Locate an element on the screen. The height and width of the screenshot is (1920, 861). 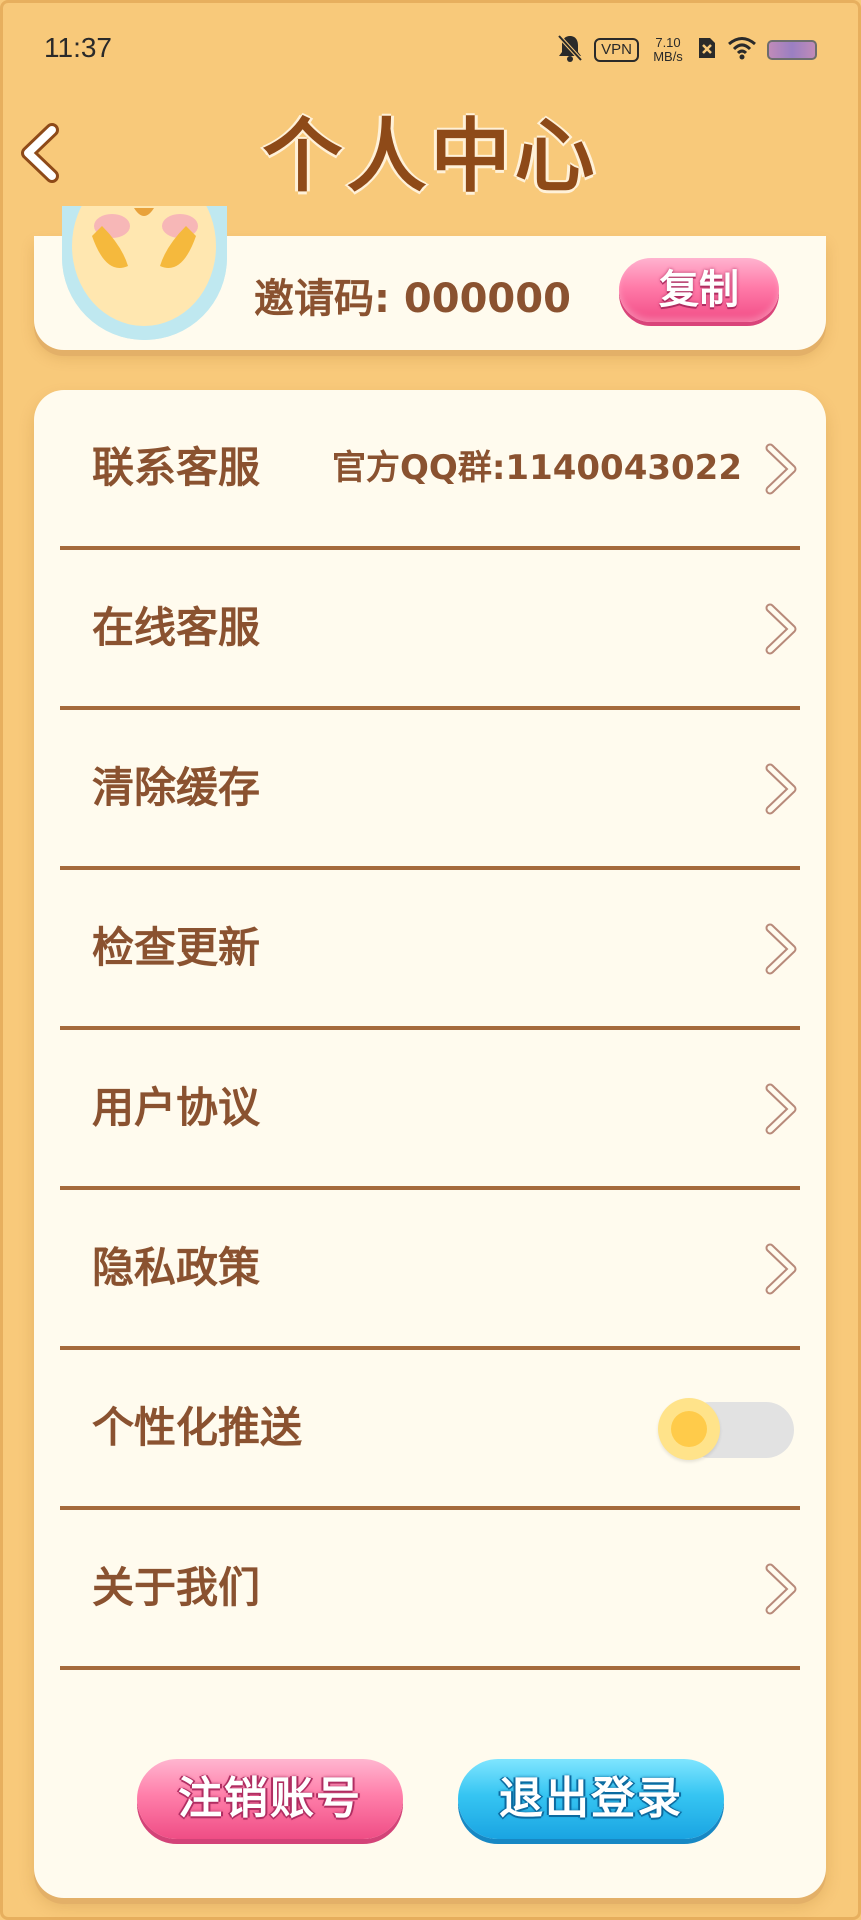
qq-group-value: 官方QQ群:1140043022 is located at coordinates (537, 468).